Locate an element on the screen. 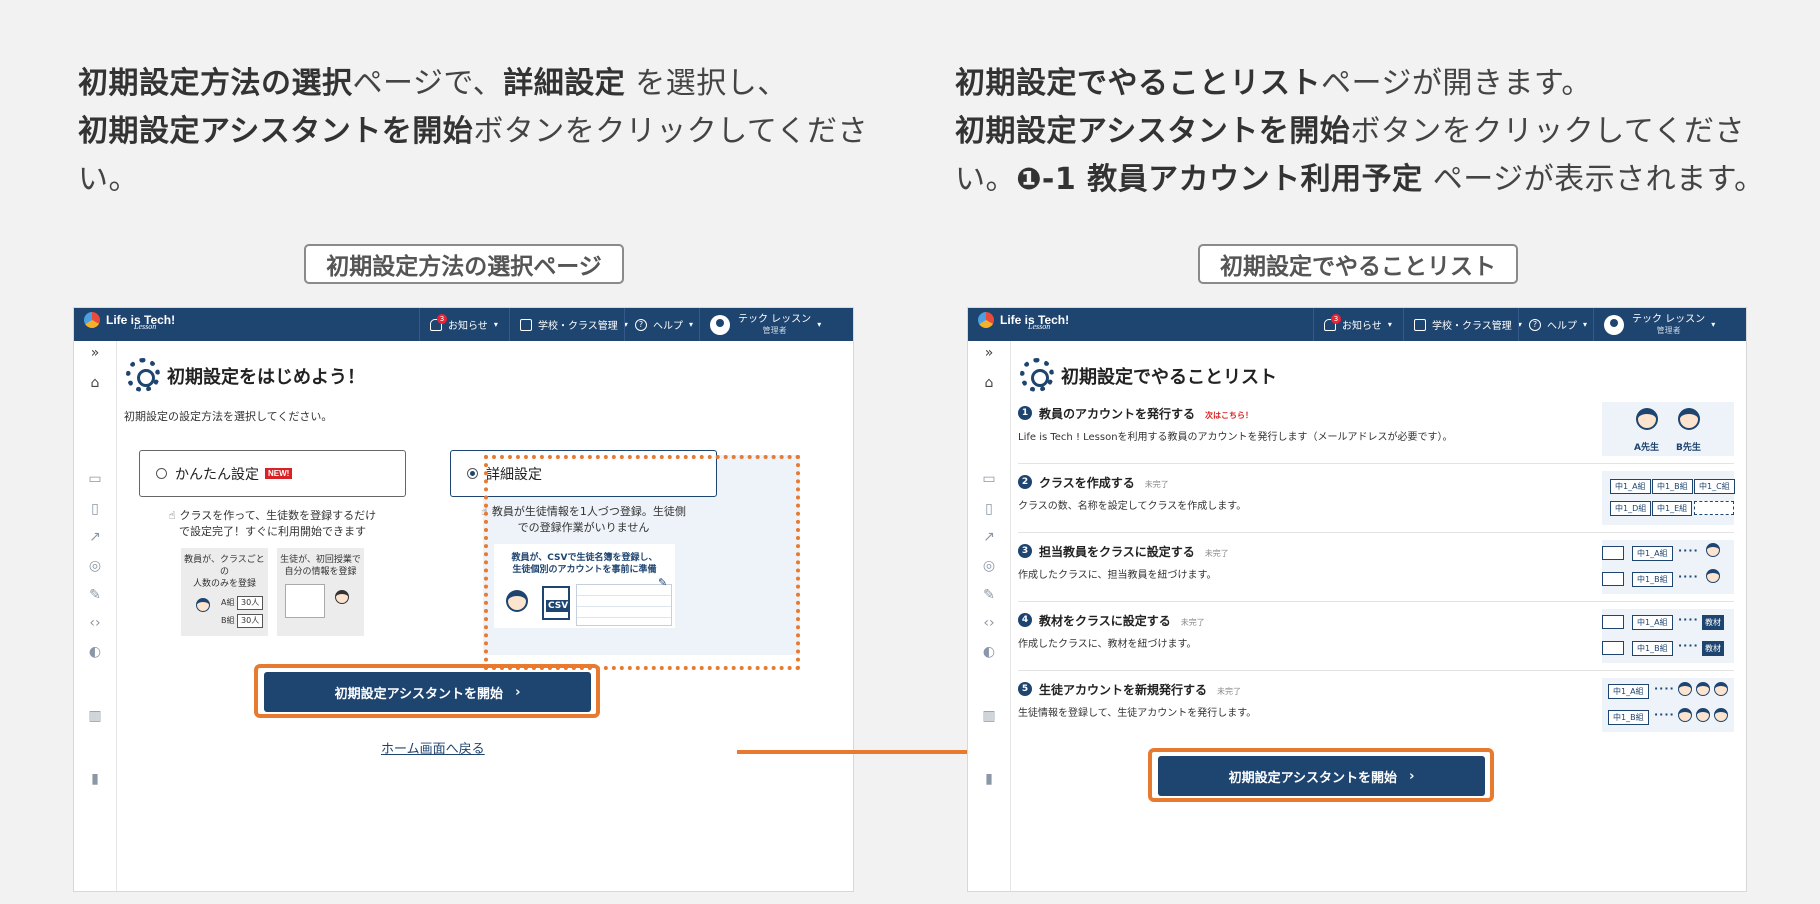  user-info: テック レッスン 管理者 is located at coordinates (774, 325).